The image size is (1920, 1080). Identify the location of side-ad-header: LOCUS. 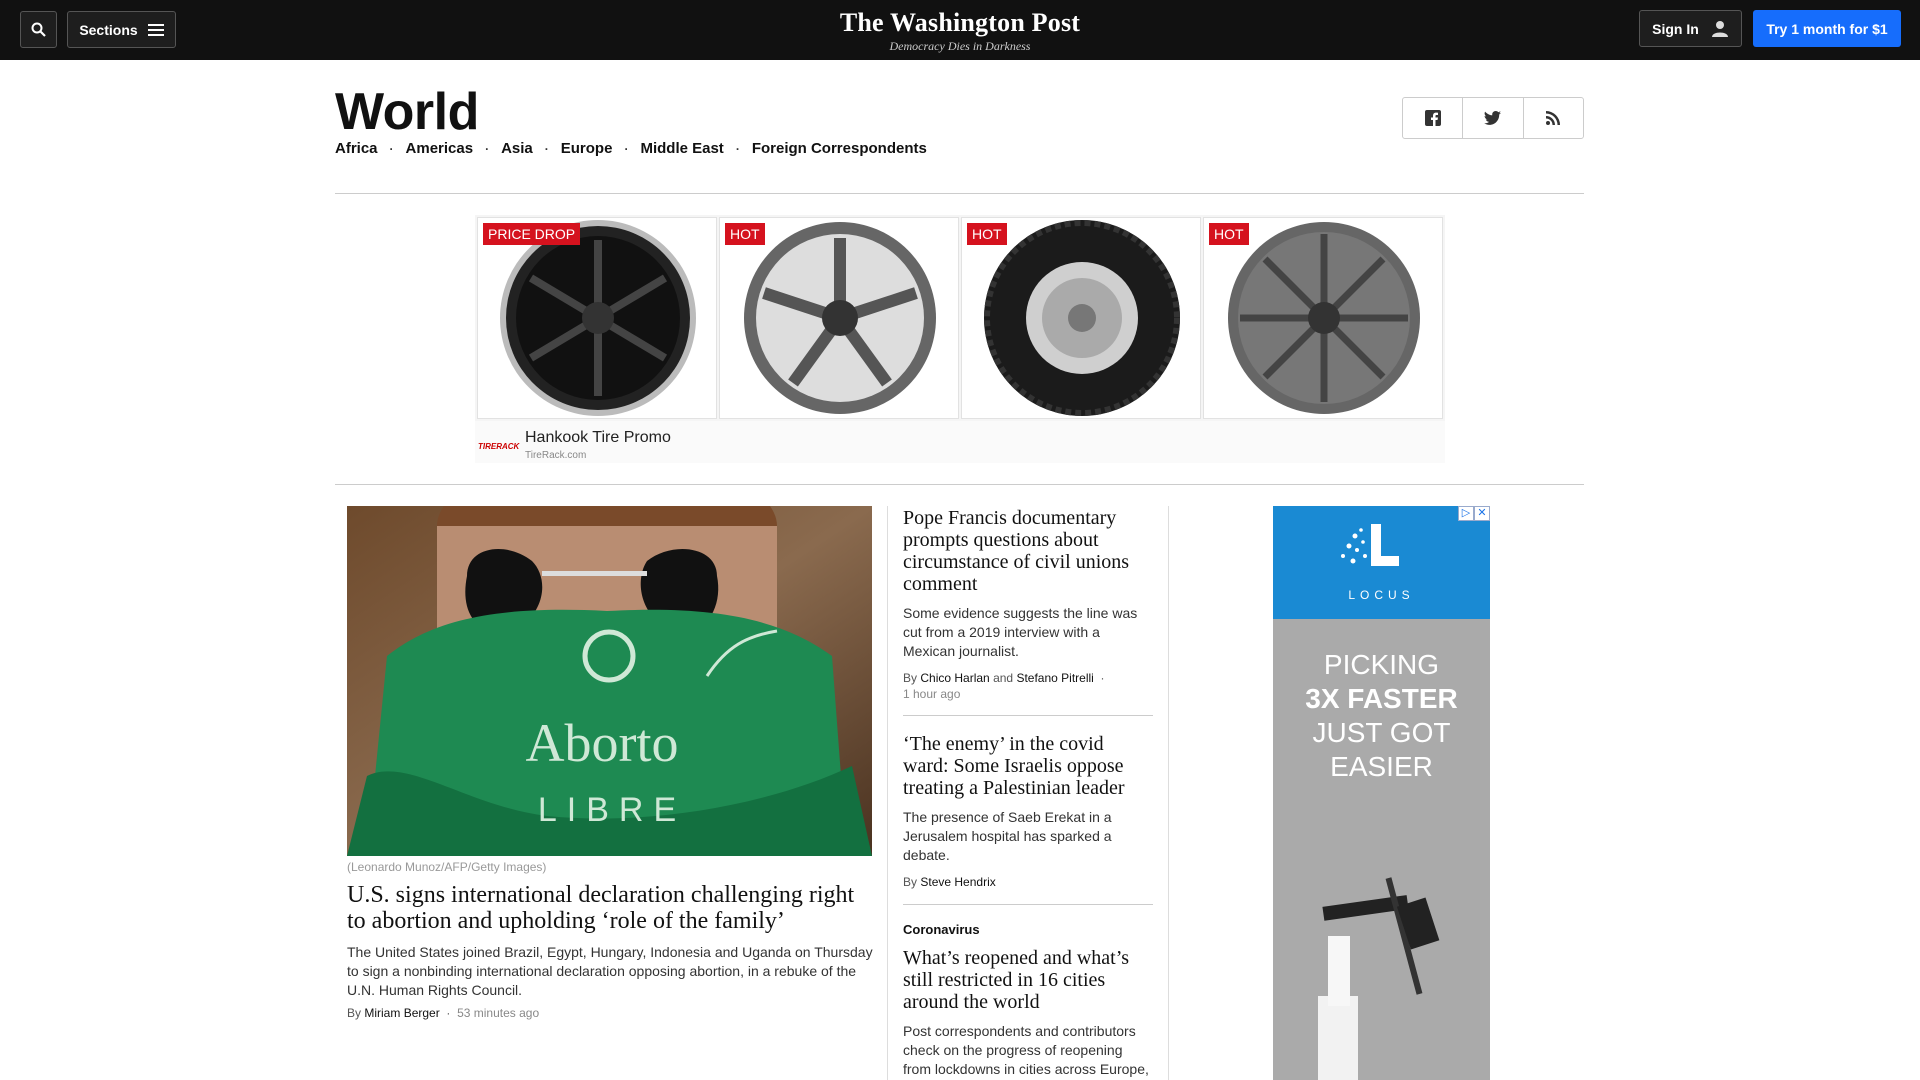
(1381, 562).